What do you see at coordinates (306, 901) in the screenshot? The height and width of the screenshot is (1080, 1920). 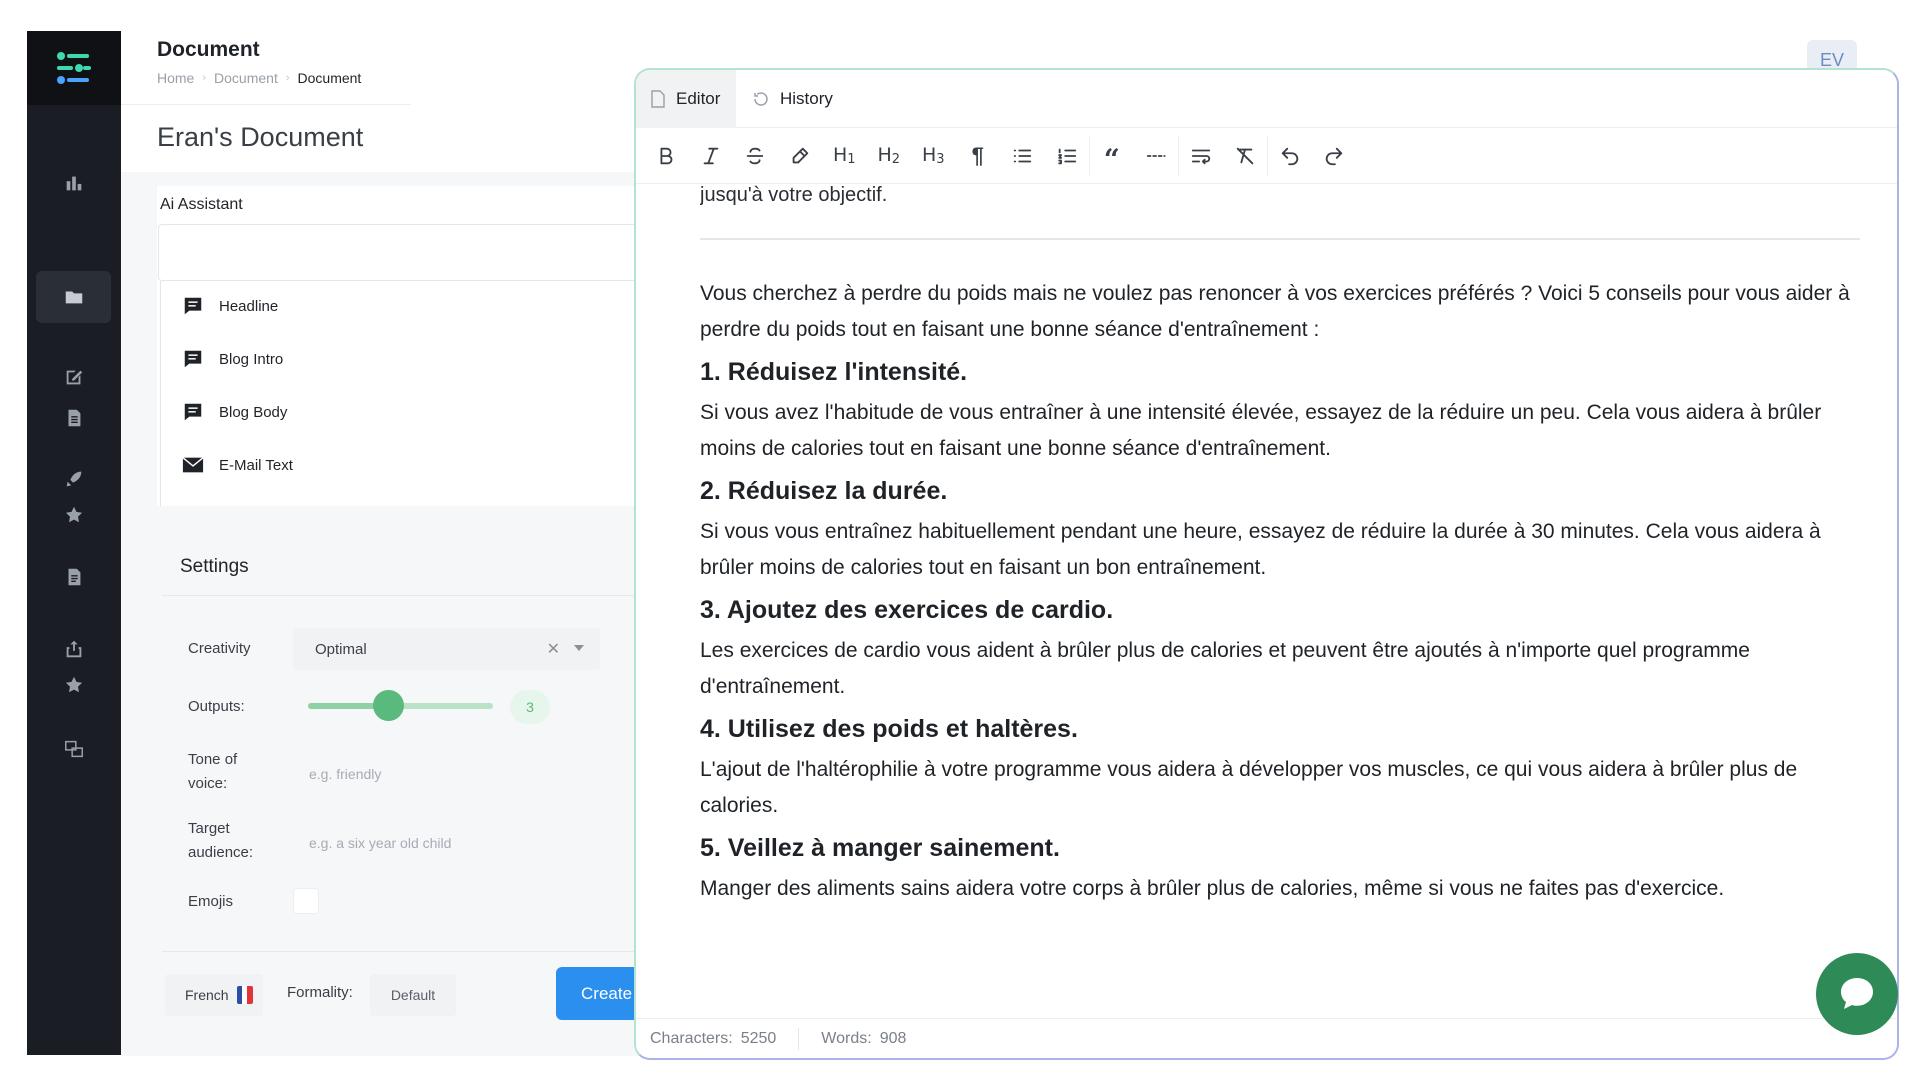 I see `emojis-checkbox` at bounding box center [306, 901].